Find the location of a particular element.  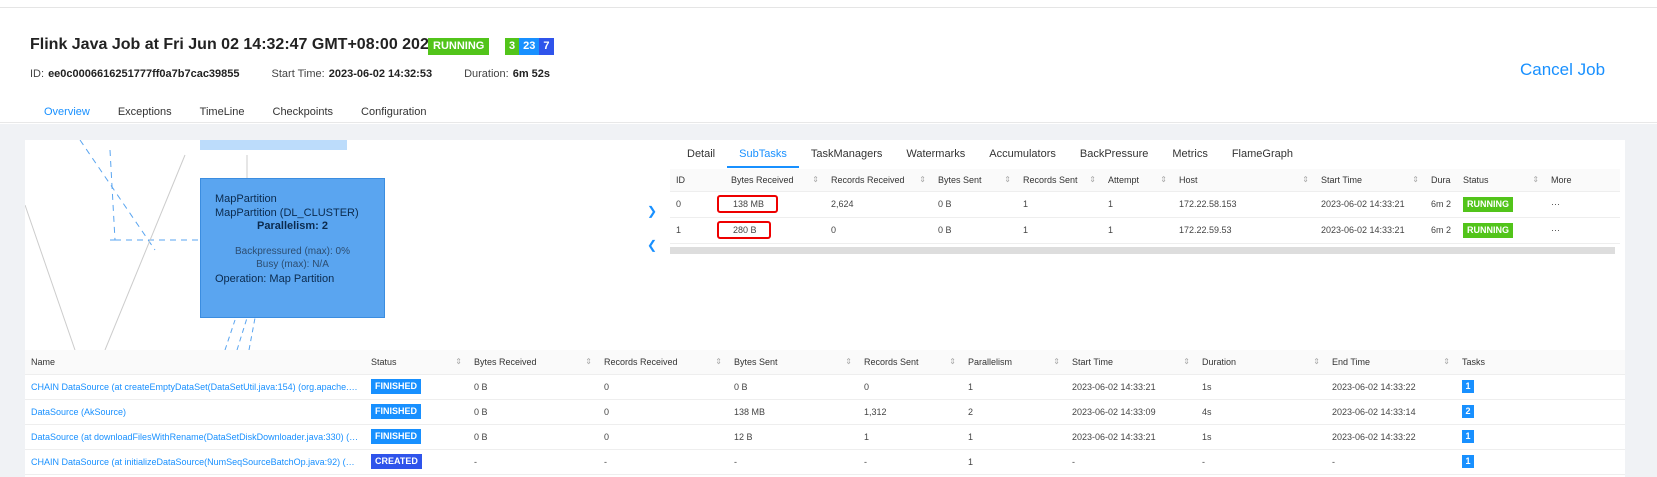

col-more: More is located at coordinates (1582, 180).